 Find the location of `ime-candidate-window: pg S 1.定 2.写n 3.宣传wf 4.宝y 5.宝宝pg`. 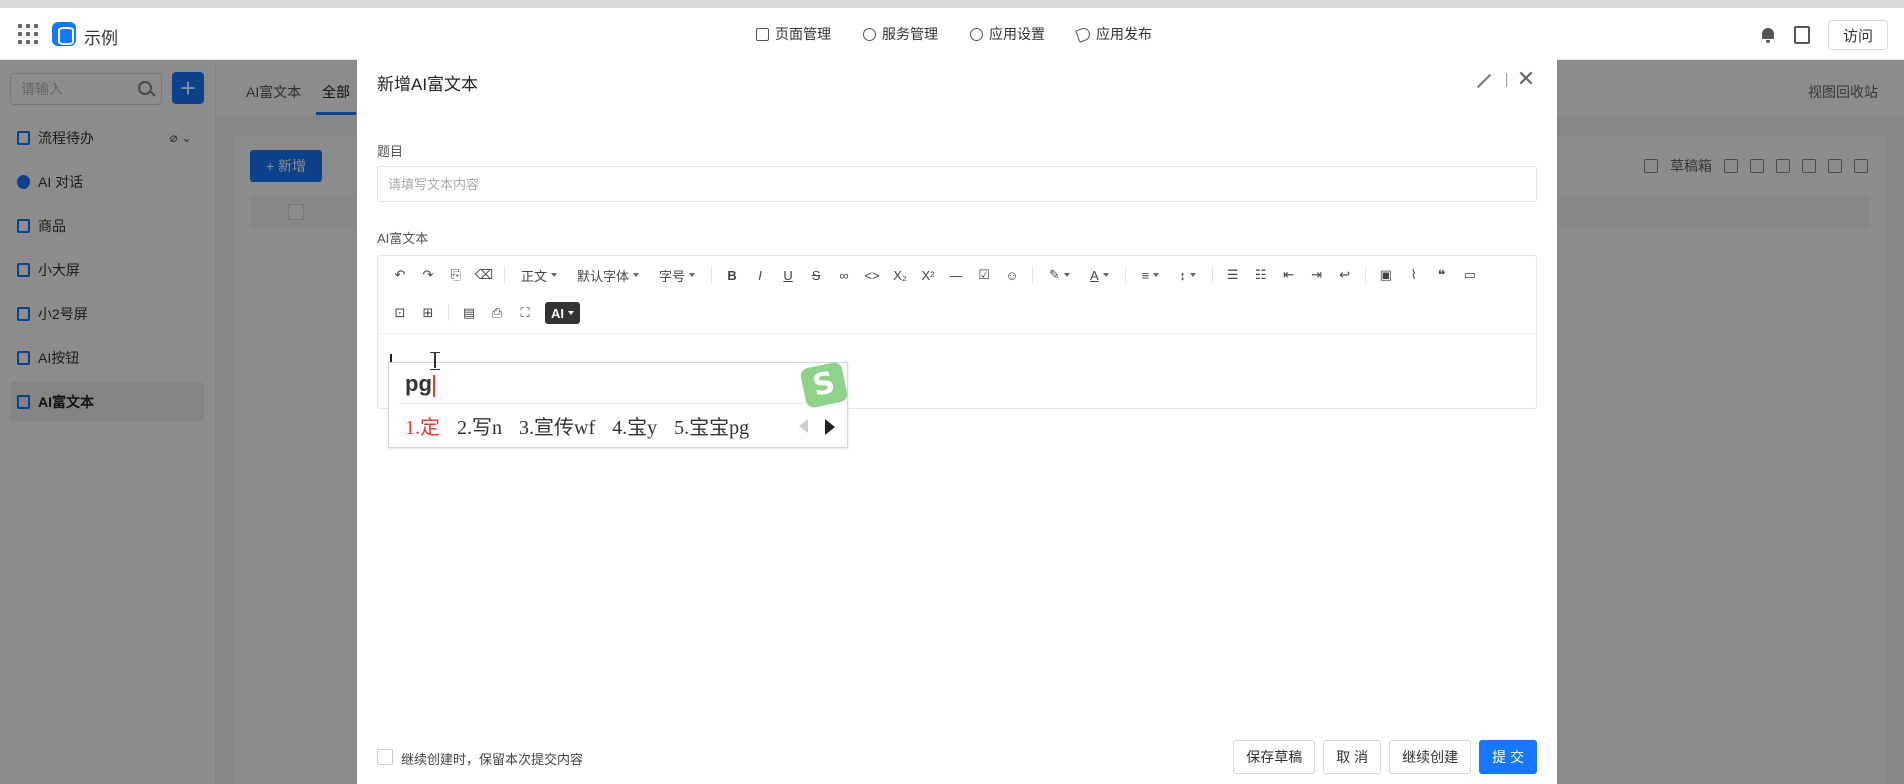

ime-candidate-window: pg S 1.定 2.写n 3.宣传wf 4.宝y 5.宝宝pg is located at coordinates (618, 404).